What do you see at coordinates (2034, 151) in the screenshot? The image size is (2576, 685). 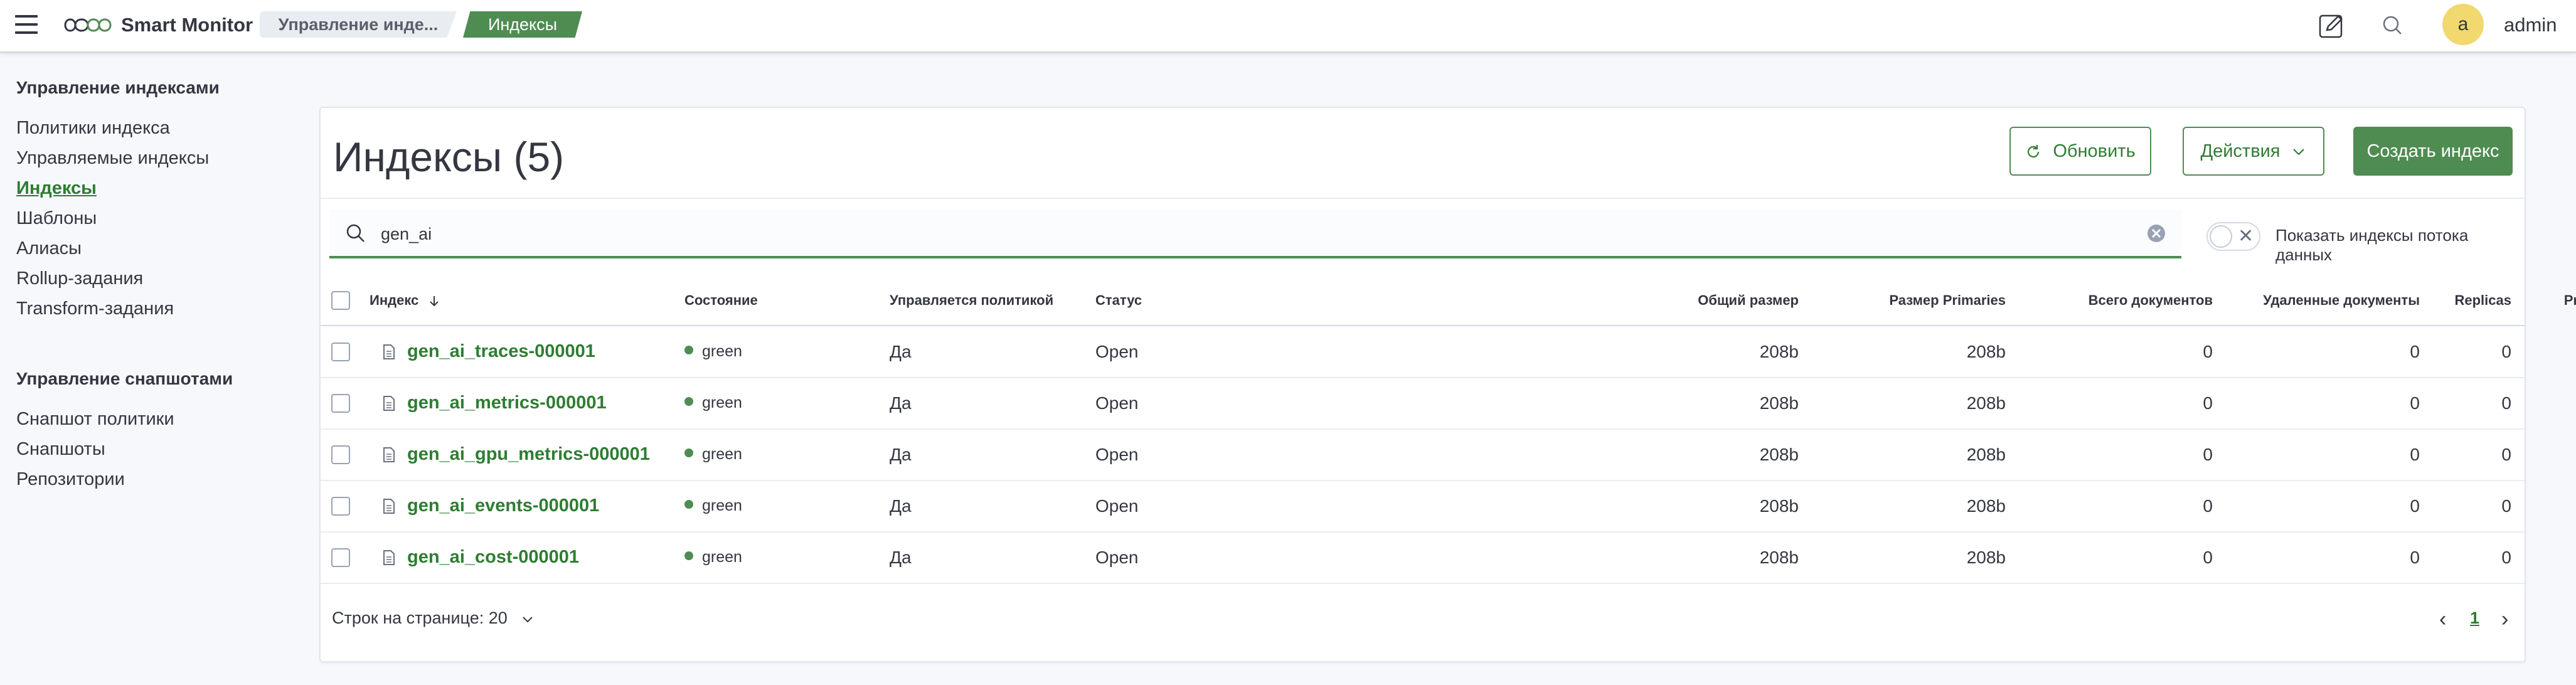 I see `refresh-icon` at bounding box center [2034, 151].